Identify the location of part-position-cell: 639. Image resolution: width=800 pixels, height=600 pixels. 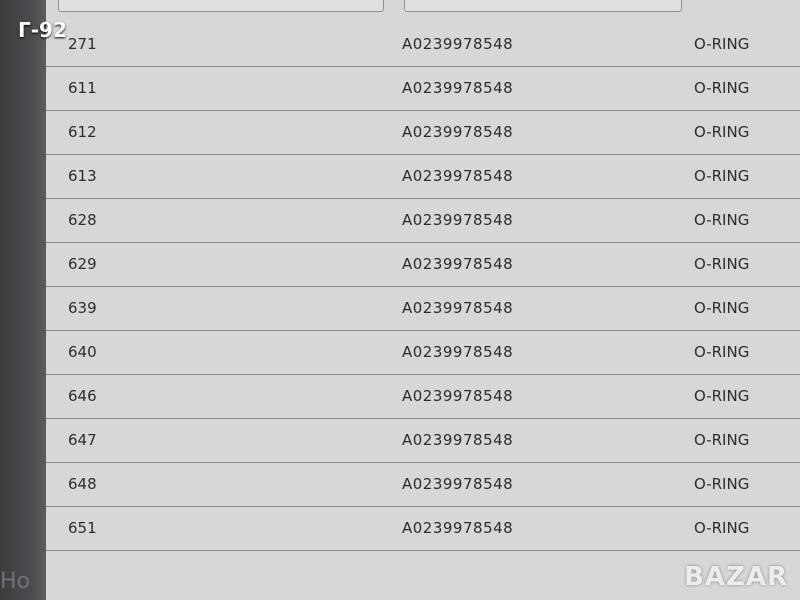
(82, 308).